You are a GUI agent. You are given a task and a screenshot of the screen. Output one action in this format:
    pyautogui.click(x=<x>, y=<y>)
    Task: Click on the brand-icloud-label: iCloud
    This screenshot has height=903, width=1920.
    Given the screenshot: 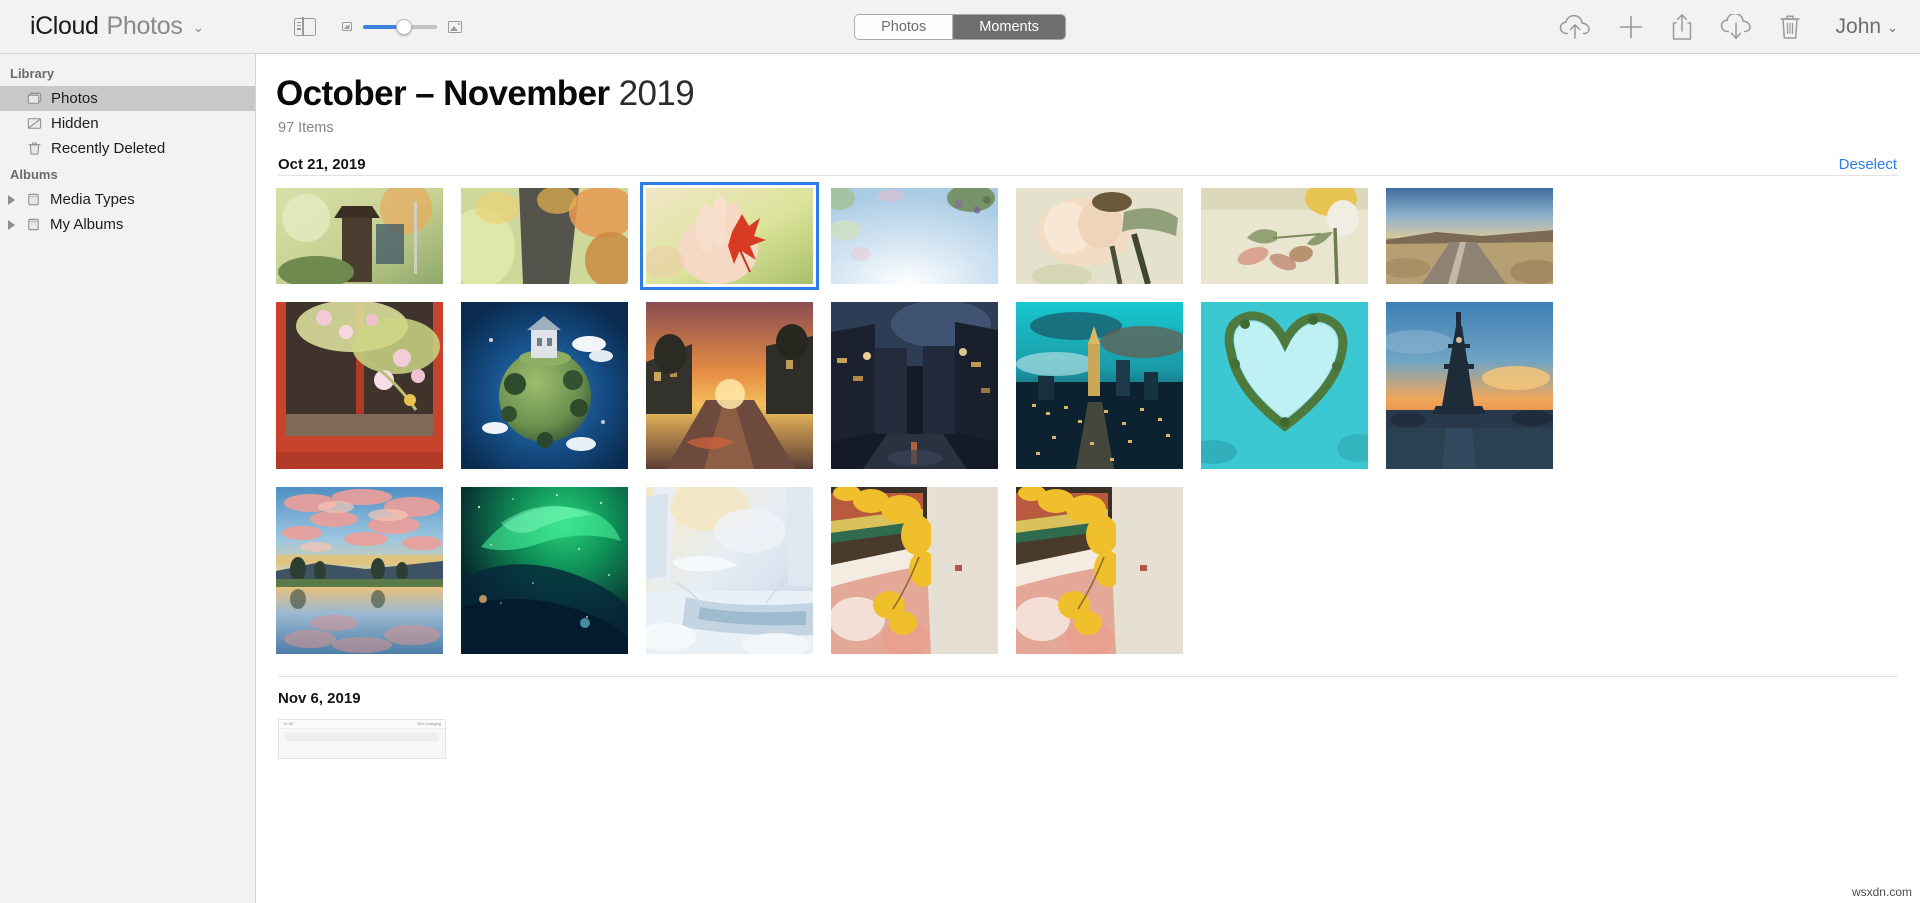 What is the action you would take?
    pyautogui.click(x=64, y=26)
    